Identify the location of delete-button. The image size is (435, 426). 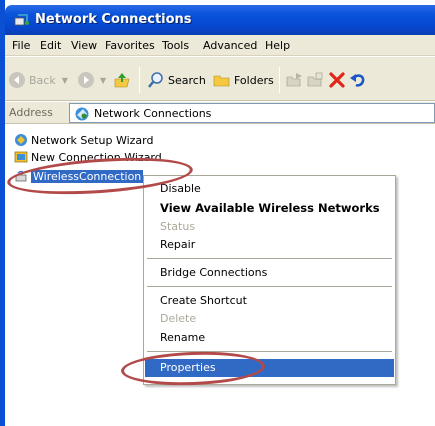
(337, 80).